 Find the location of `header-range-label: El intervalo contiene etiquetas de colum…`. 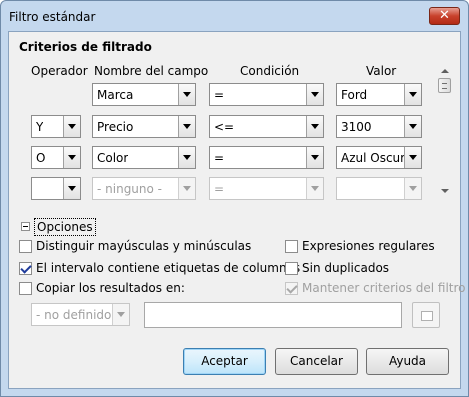

header-range-label: El intervalo contiene etiquetas de colum… is located at coordinates (168, 268).